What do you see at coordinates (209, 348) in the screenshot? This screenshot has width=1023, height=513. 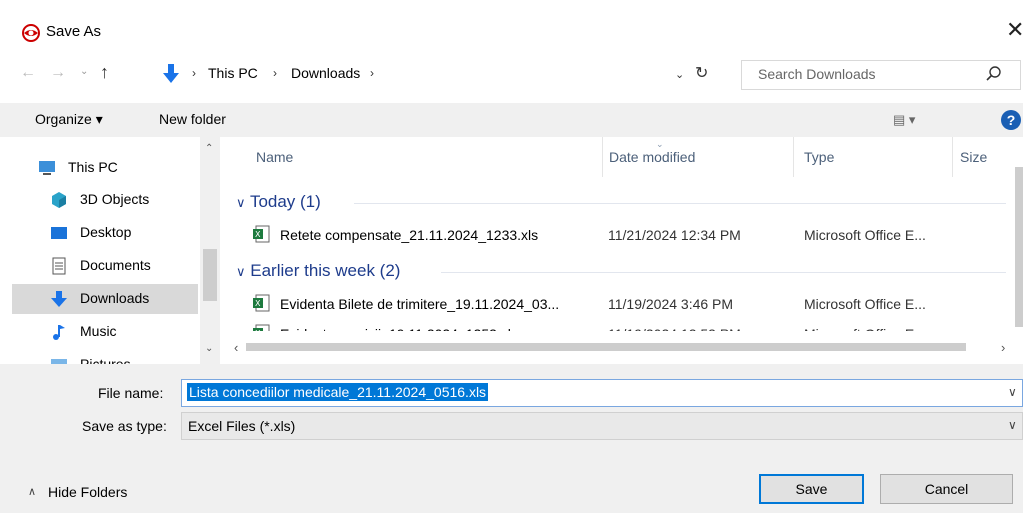 I see `scroll-down-icon: ⌄` at bounding box center [209, 348].